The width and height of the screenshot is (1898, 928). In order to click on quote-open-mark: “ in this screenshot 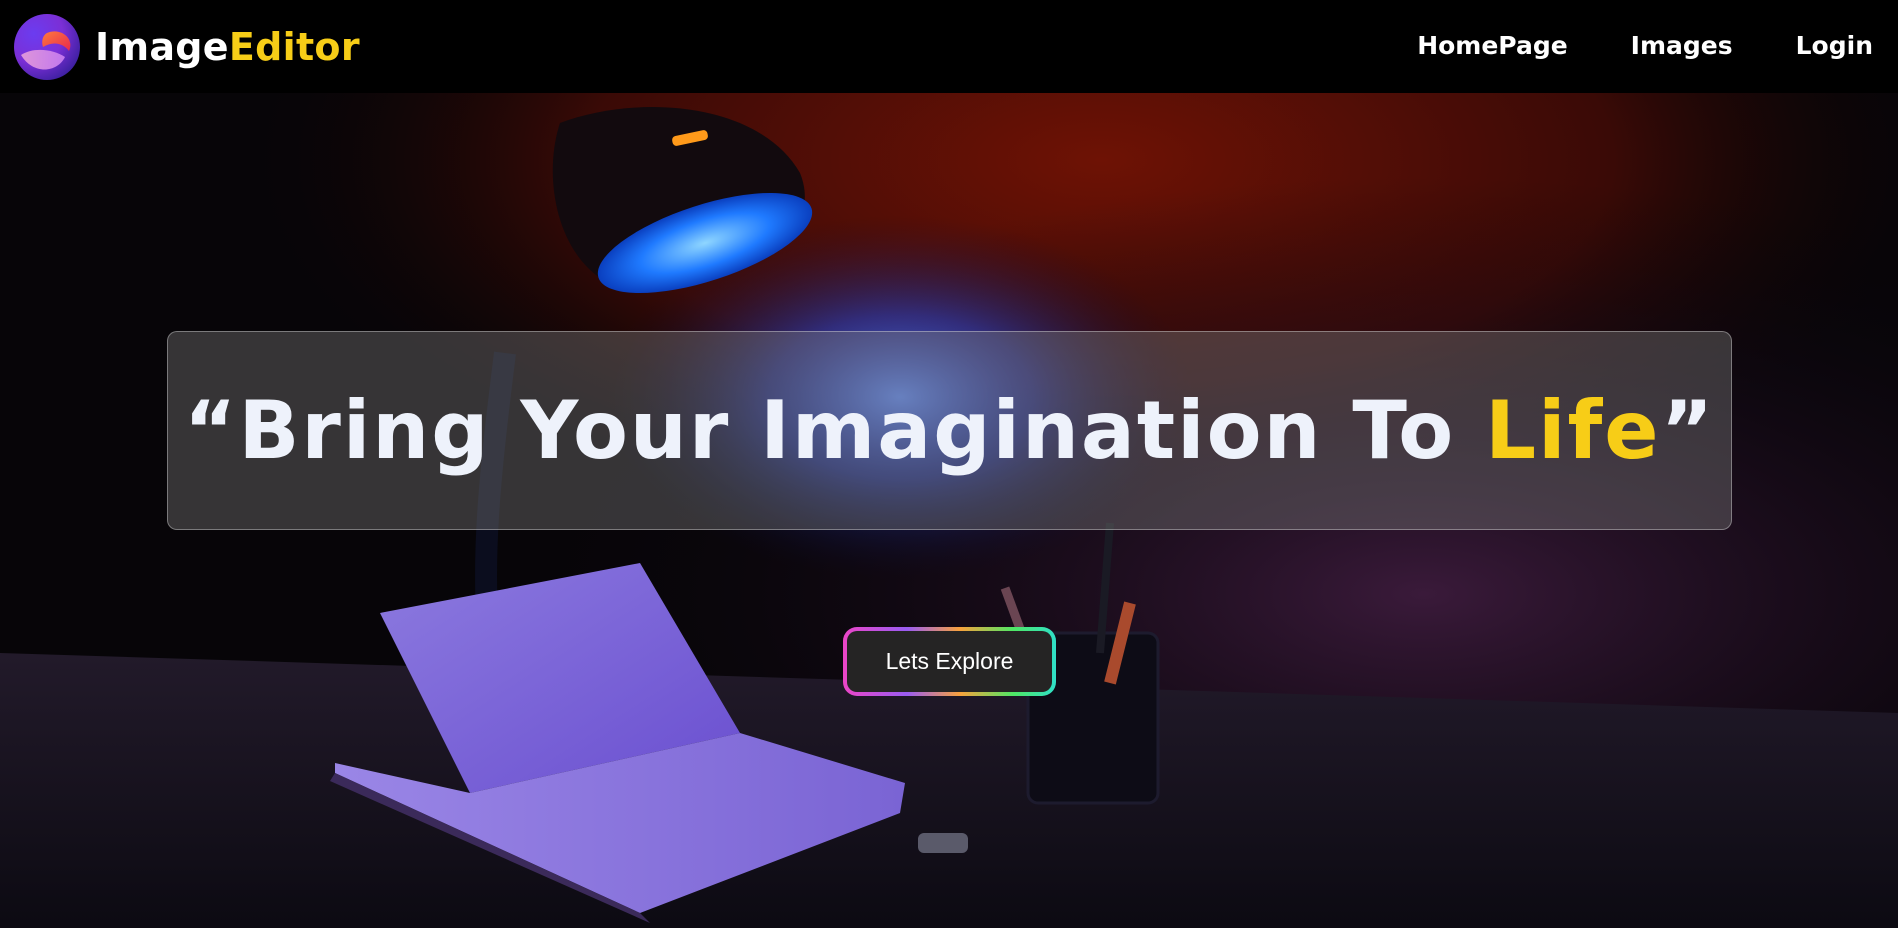, I will do `click(211, 430)`.